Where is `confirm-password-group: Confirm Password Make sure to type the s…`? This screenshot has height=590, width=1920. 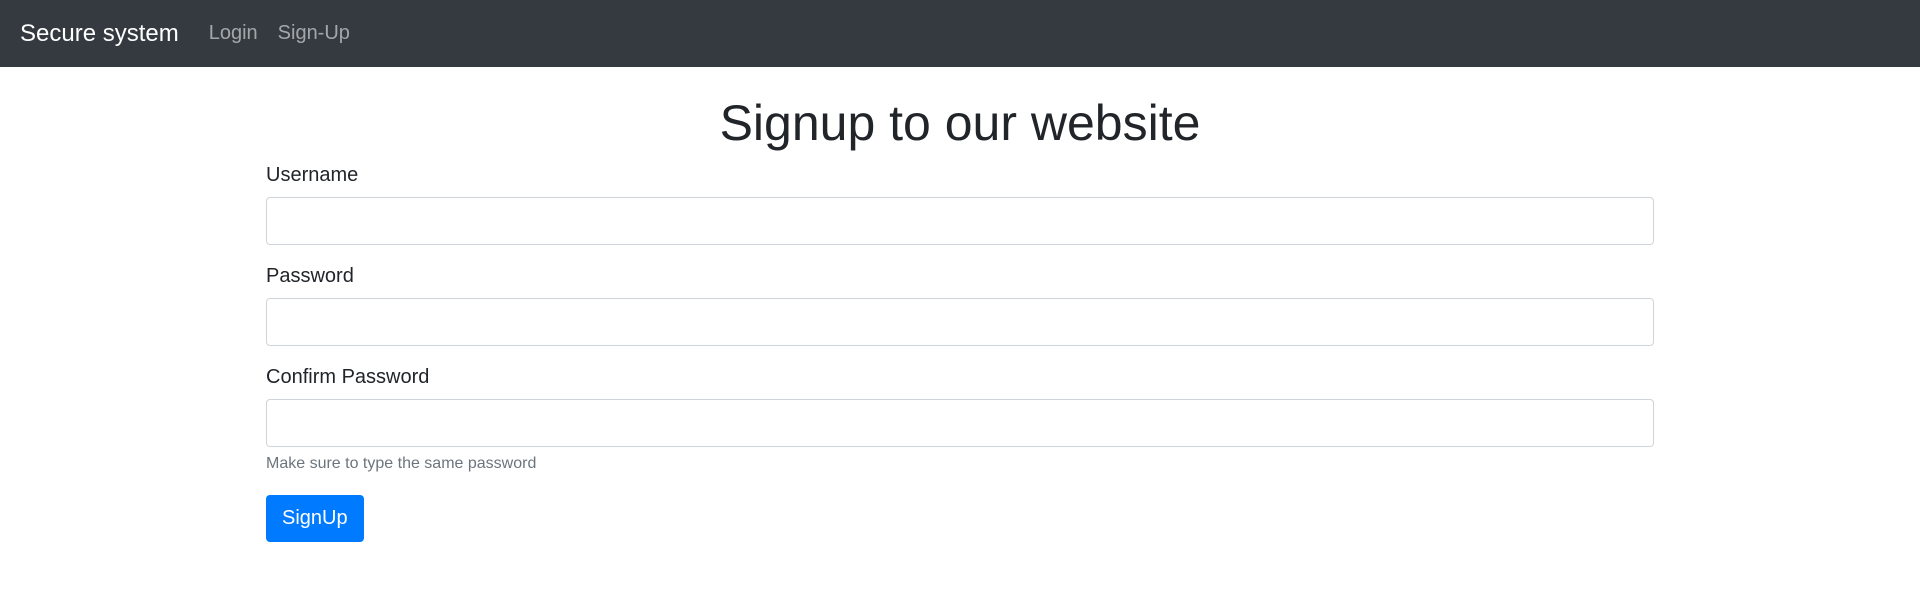 confirm-password-group: Confirm Password Make sure to type the s… is located at coordinates (960, 419).